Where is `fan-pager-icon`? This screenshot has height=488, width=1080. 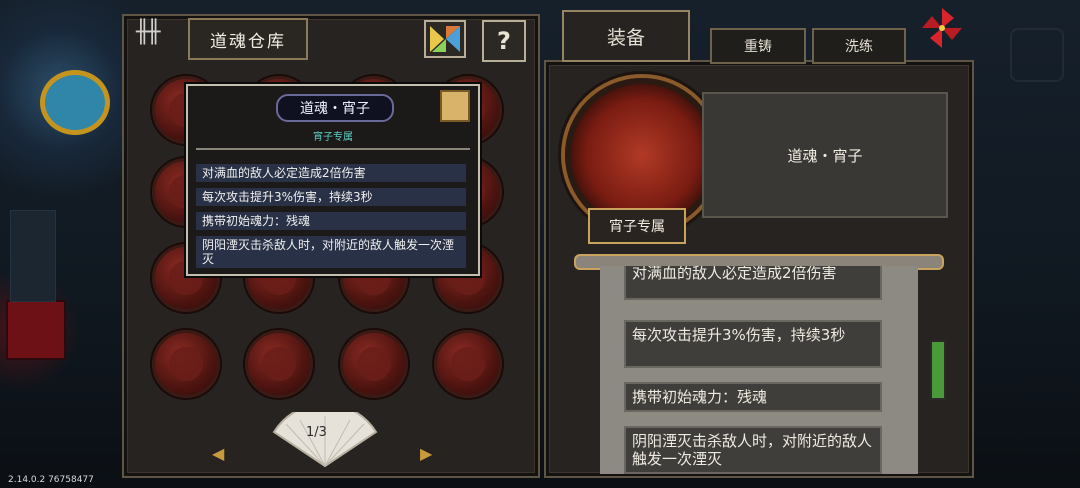 fan-pager-icon is located at coordinates (325, 440).